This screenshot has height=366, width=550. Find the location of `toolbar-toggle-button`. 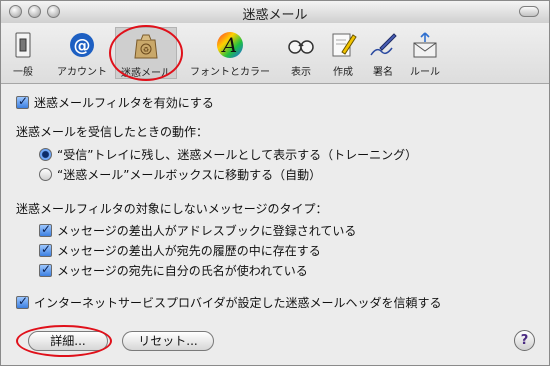

toolbar-toggle-button is located at coordinates (529, 11).